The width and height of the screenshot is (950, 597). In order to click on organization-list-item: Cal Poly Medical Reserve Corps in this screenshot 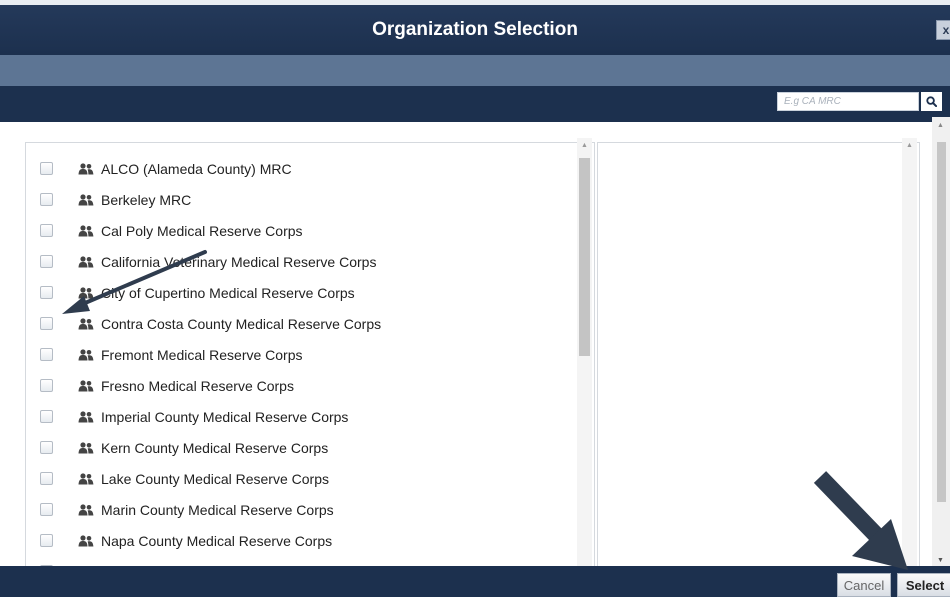, I will do `click(301, 230)`.